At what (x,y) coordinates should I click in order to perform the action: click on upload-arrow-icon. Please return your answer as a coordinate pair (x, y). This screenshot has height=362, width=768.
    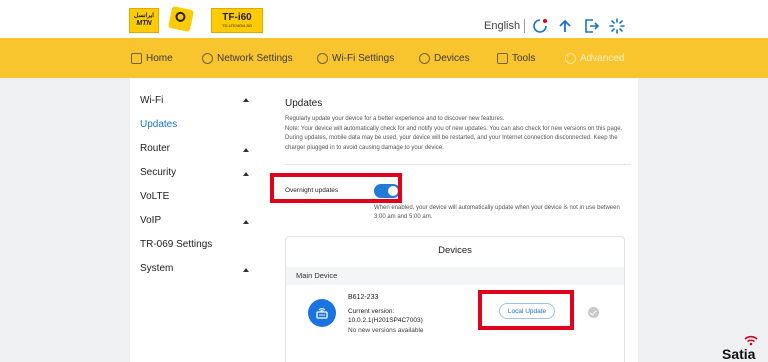
    Looking at the image, I should click on (565, 26).